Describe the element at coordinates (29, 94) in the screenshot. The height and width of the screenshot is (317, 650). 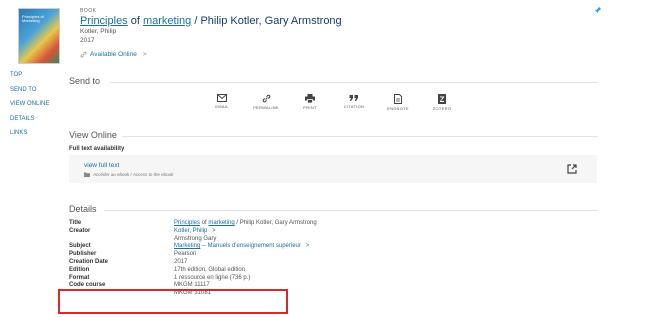
I see `nav-send-to: SEND TO` at that location.